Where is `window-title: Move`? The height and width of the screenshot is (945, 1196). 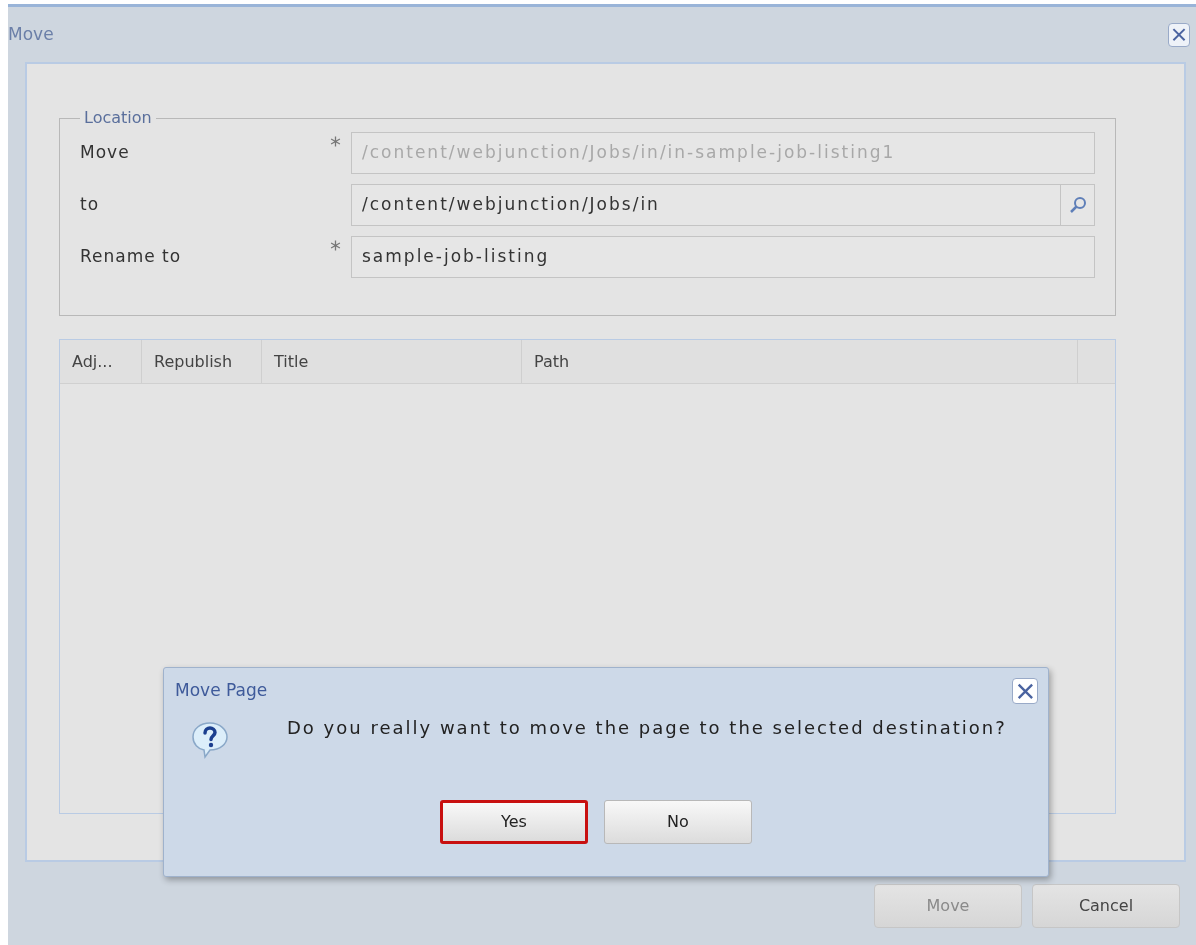 window-title: Move is located at coordinates (31, 34).